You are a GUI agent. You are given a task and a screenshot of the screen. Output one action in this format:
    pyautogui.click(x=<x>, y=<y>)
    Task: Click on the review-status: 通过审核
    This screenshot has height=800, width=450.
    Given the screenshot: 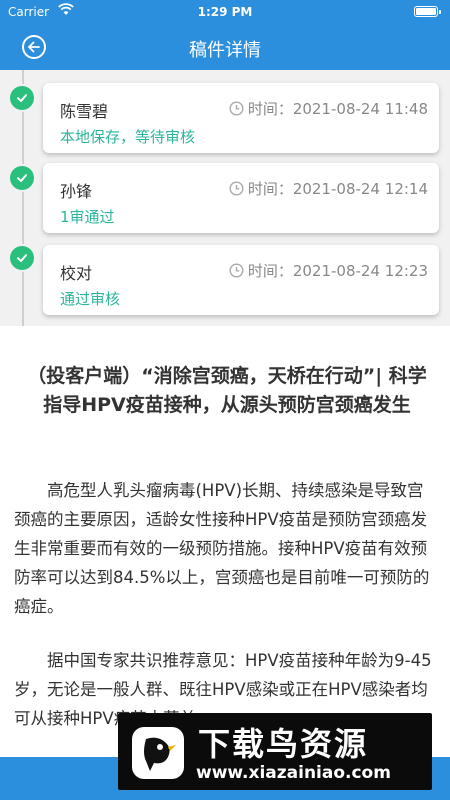 What is the action you would take?
    pyautogui.click(x=90, y=299)
    